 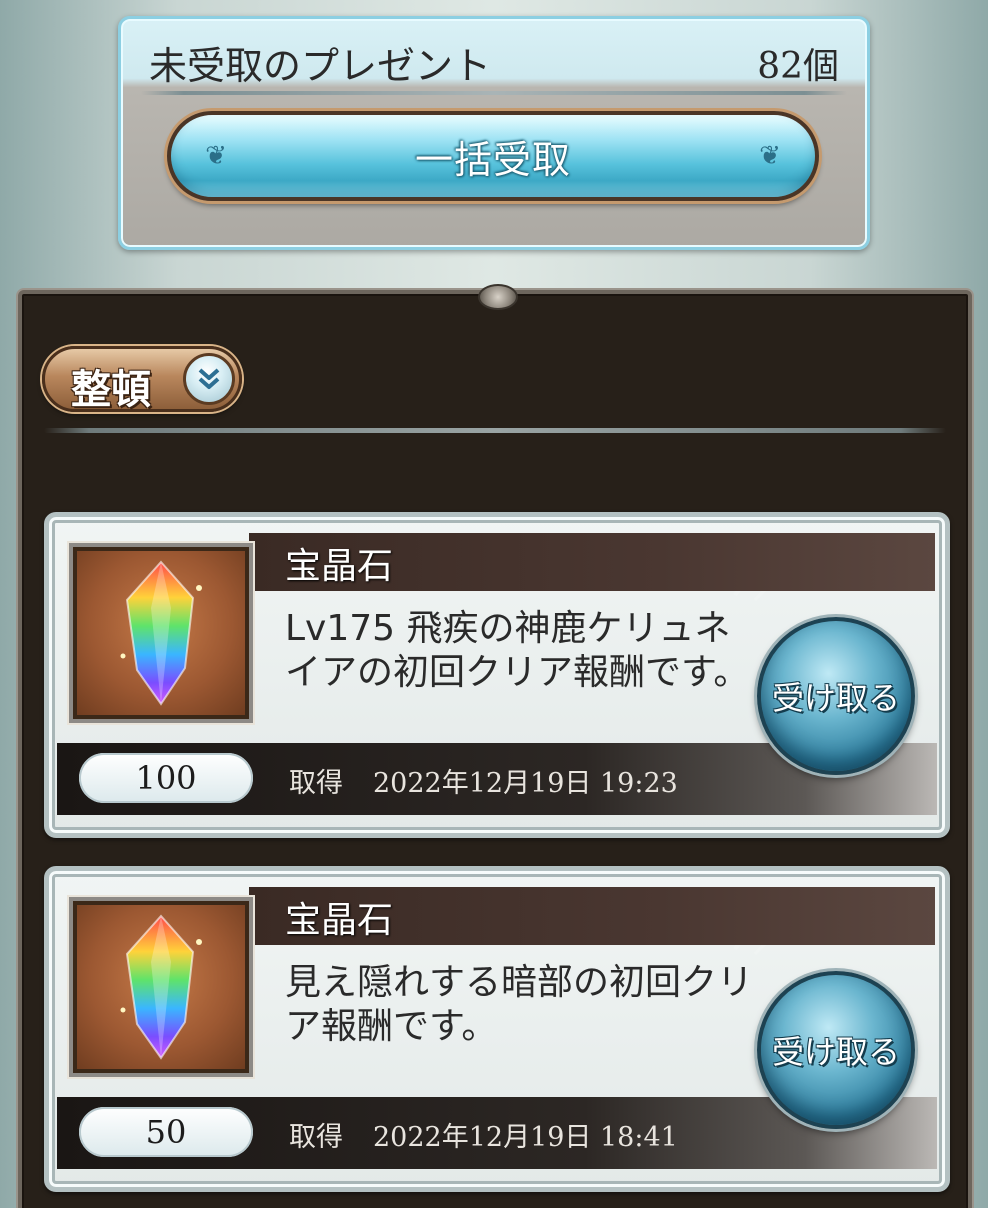 I want to click on present-title: 未受取のプレゼント, so click(x=320, y=66).